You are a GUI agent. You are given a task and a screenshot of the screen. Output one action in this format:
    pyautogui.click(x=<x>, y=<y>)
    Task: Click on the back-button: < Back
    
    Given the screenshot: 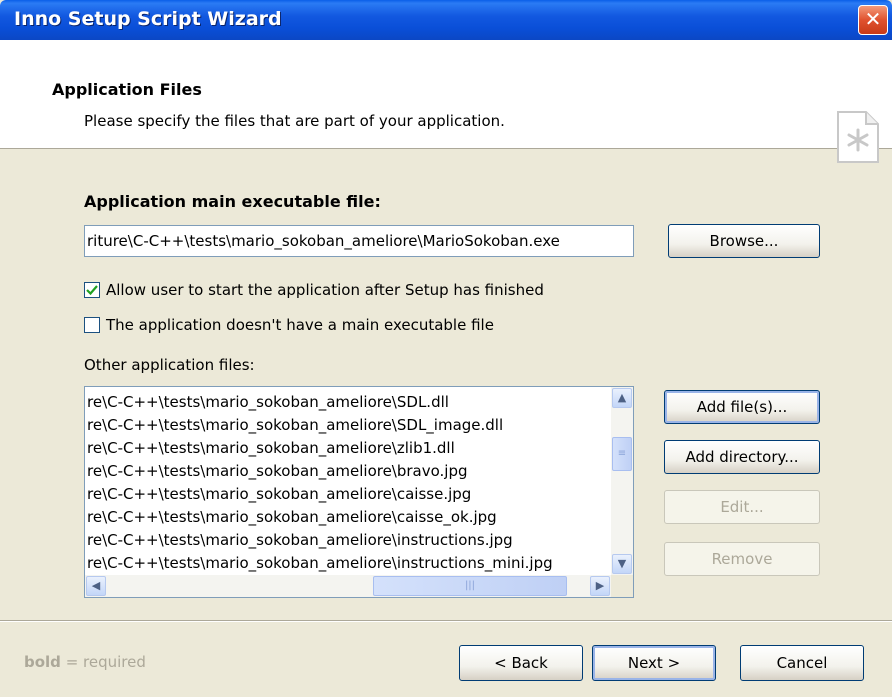 What is the action you would take?
    pyautogui.click(x=521, y=663)
    